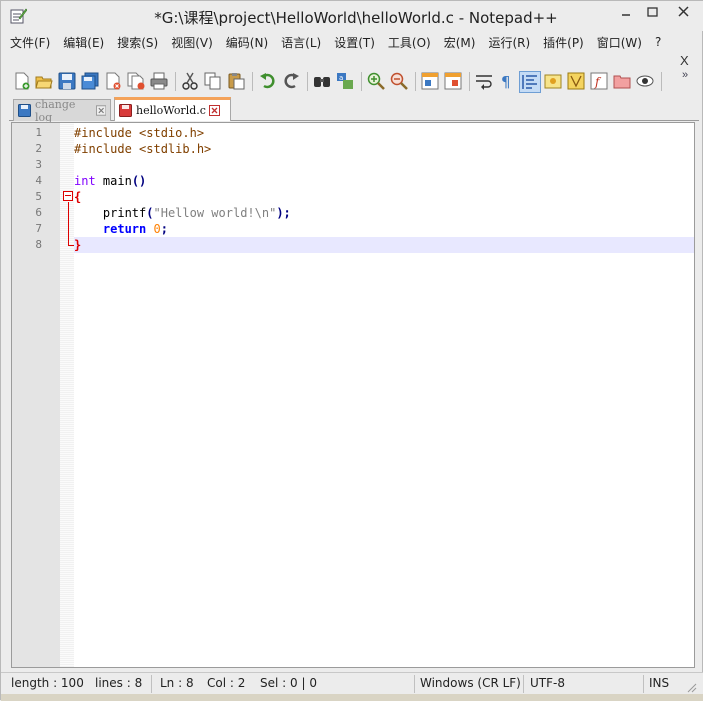 Image resolution: width=703 pixels, height=701 pixels. Describe the element at coordinates (684, 60) in the screenshot. I see `close-document-button: X` at that location.